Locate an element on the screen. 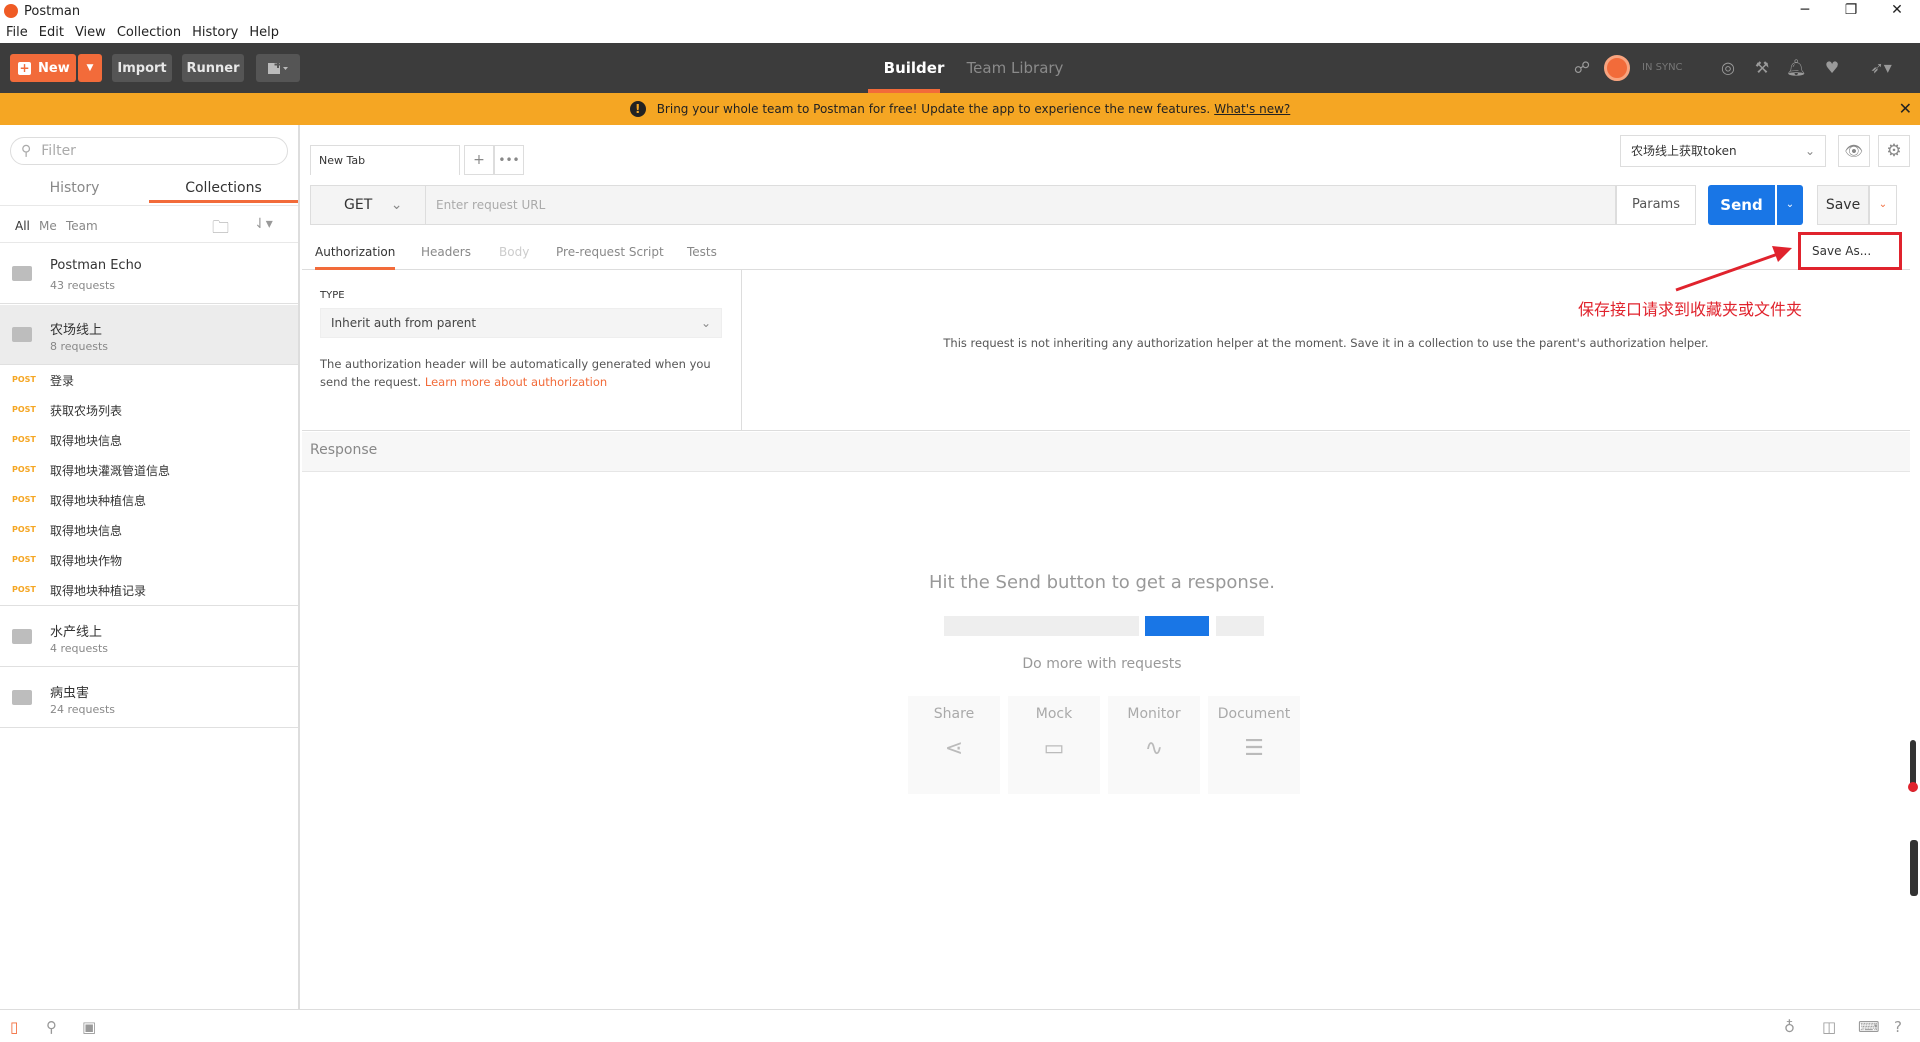  new-button: + New is located at coordinates (43, 68).